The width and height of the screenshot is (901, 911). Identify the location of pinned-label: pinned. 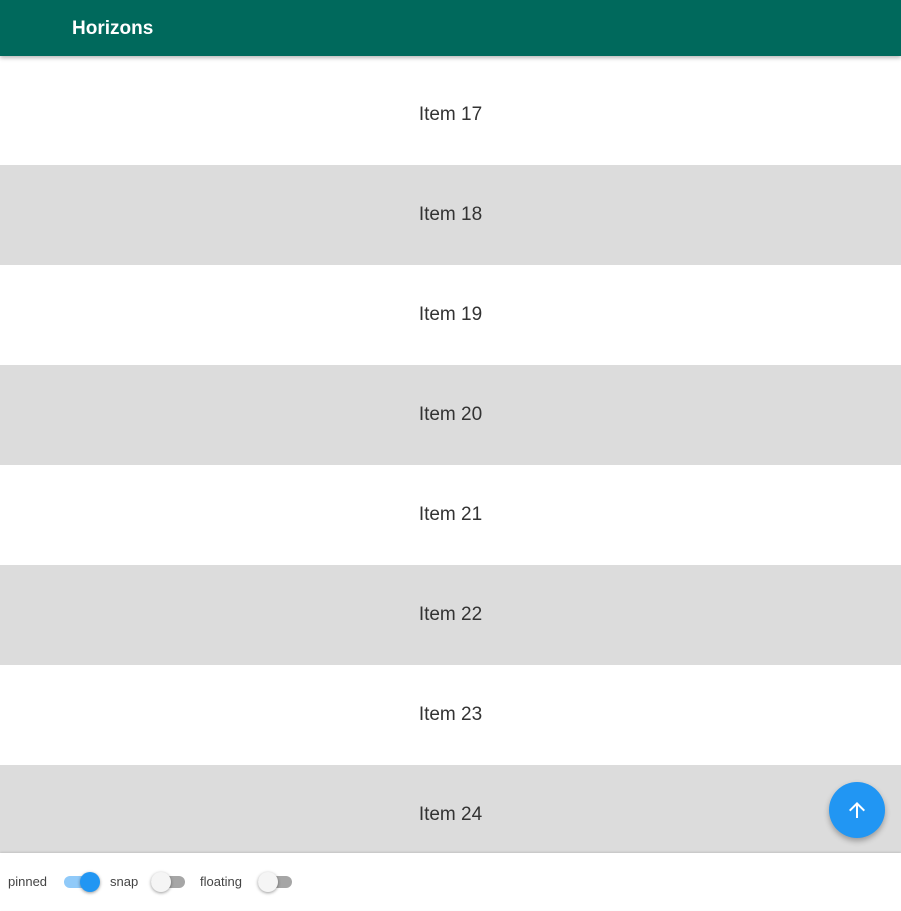
(28, 881).